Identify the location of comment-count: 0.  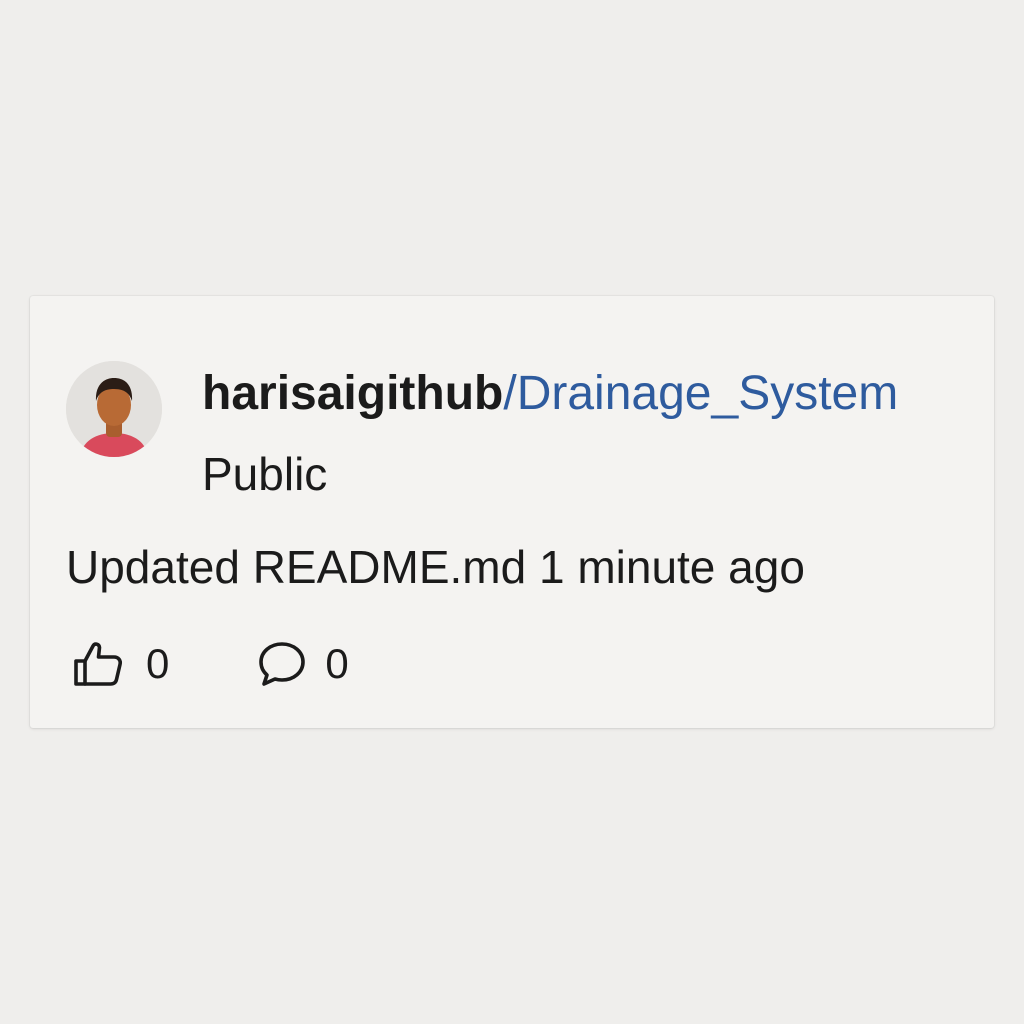
(337, 663).